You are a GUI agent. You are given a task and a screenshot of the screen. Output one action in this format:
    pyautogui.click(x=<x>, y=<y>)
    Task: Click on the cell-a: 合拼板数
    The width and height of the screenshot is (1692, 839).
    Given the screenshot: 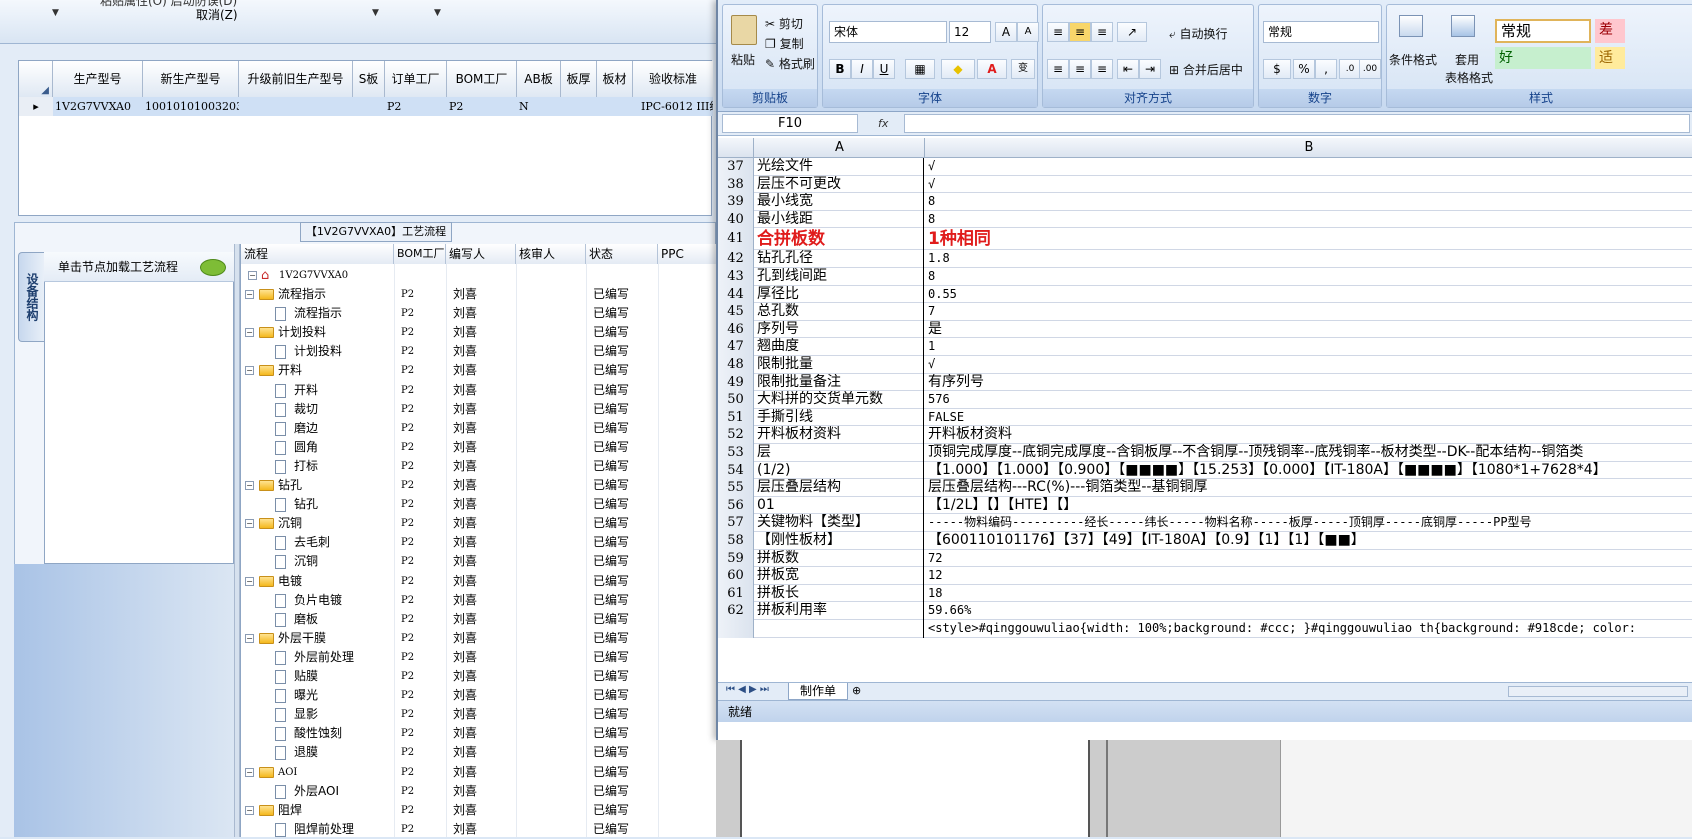 What is the action you would take?
    pyautogui.click(x=839, y=239)
    